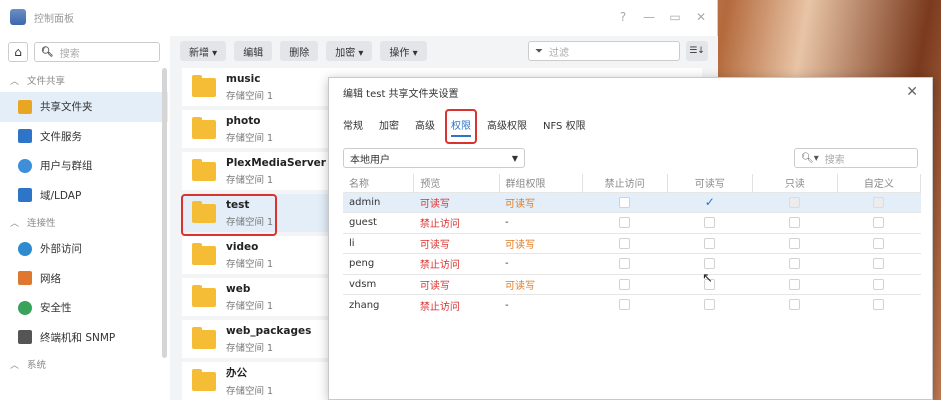 This screenshot has width=941, height=400. I want to click on sidebar-item-network: 网络, so click(84, 279).